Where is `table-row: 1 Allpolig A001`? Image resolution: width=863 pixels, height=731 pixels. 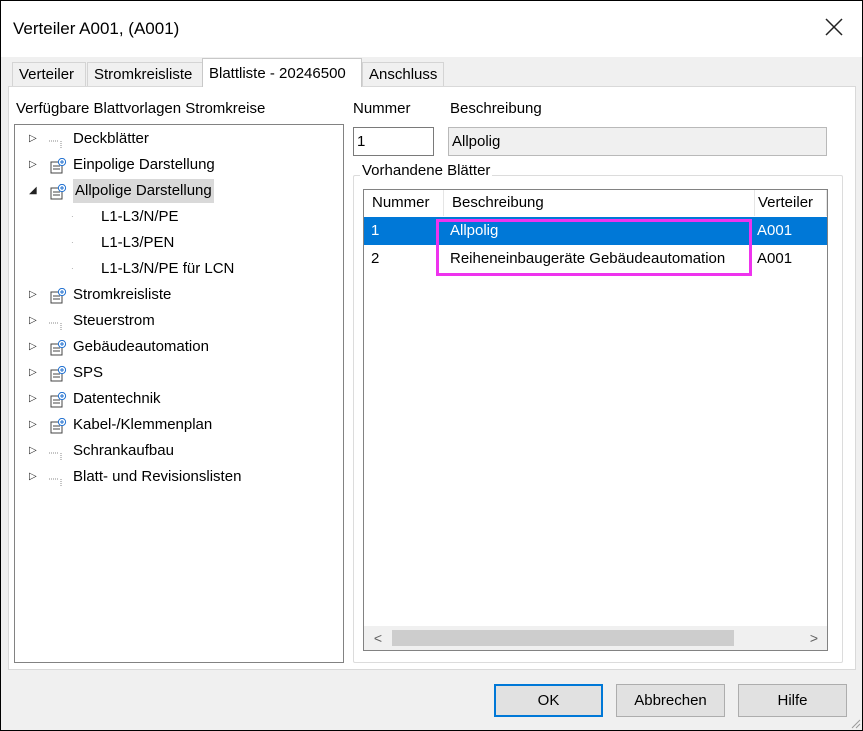 table-row: 1 Allpolig A001 is located at coordinates (595, 231).